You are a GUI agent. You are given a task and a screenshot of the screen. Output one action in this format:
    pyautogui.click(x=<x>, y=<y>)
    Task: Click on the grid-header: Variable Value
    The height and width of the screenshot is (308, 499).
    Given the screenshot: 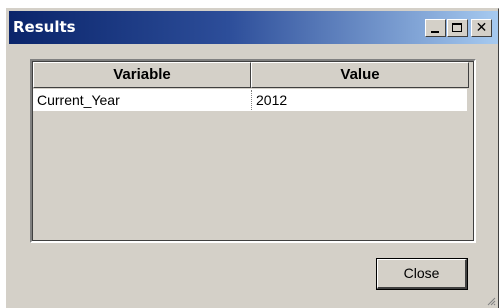 What is the action you would take?
    pyautogui.click(x=251, y=75)
    